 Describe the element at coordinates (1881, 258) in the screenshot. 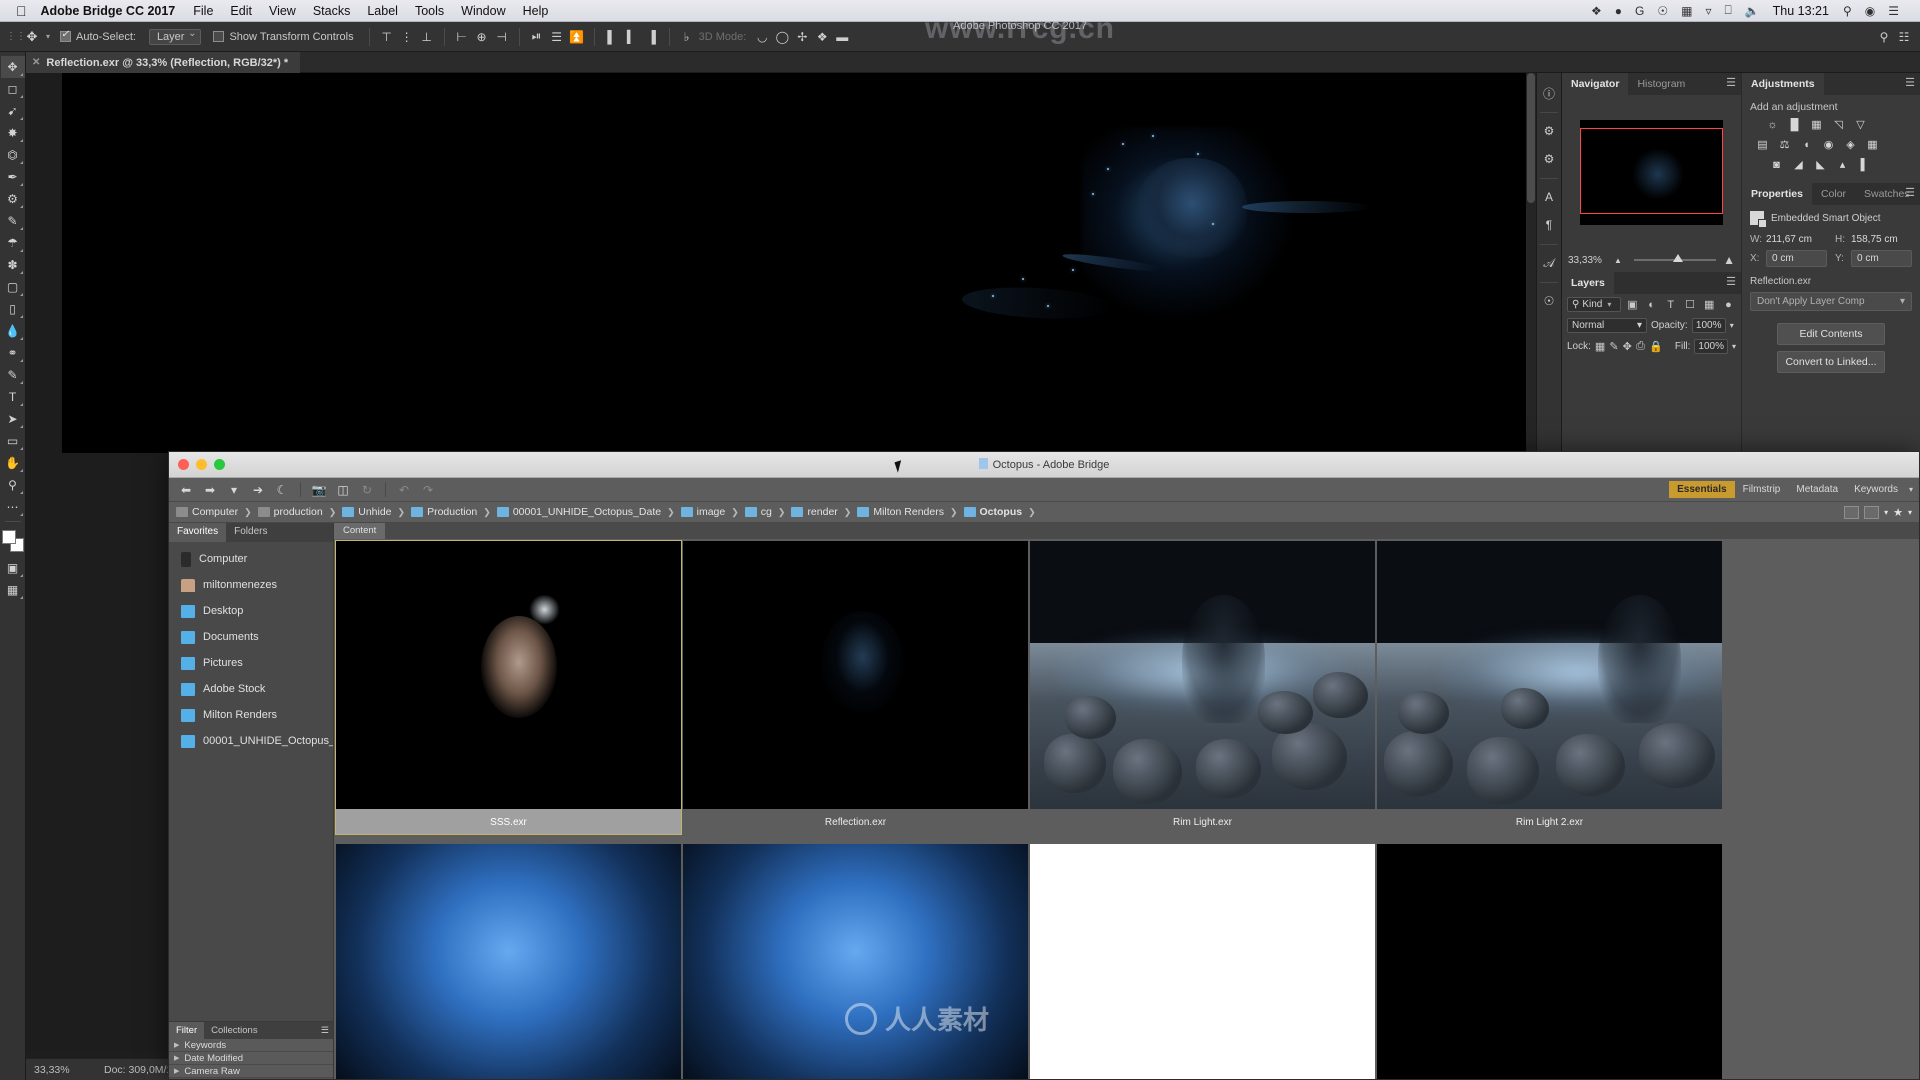

I see `y-input: 0 cm` at that location.